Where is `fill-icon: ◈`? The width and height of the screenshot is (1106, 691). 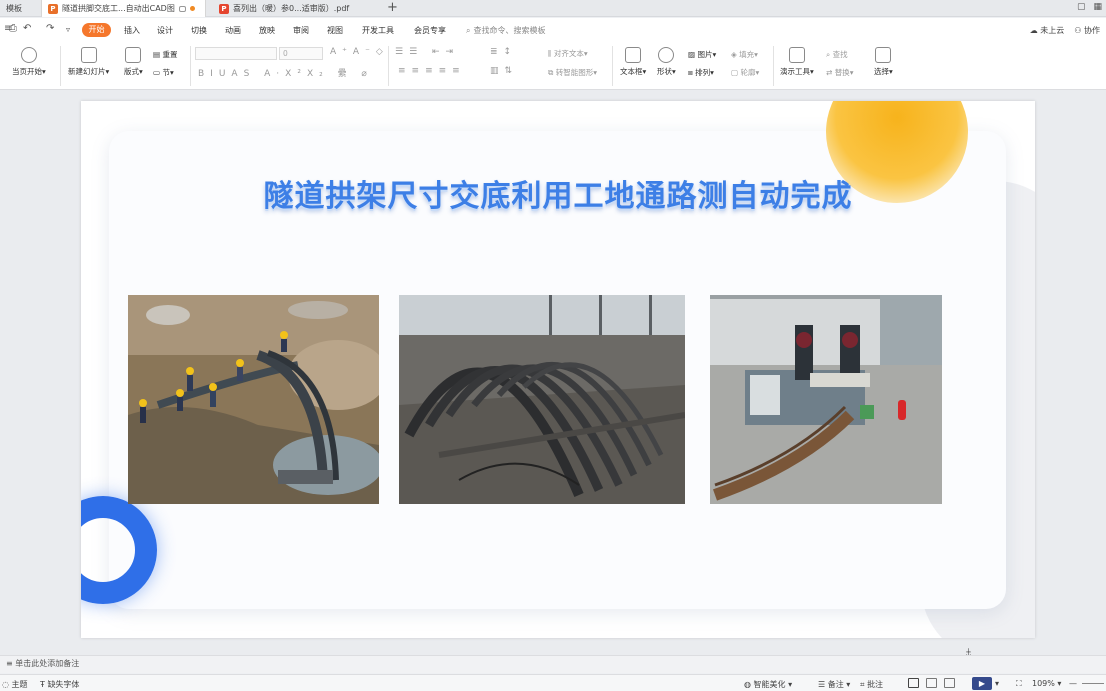
fill-icon: ◈ is located at coordinates (734, 54).